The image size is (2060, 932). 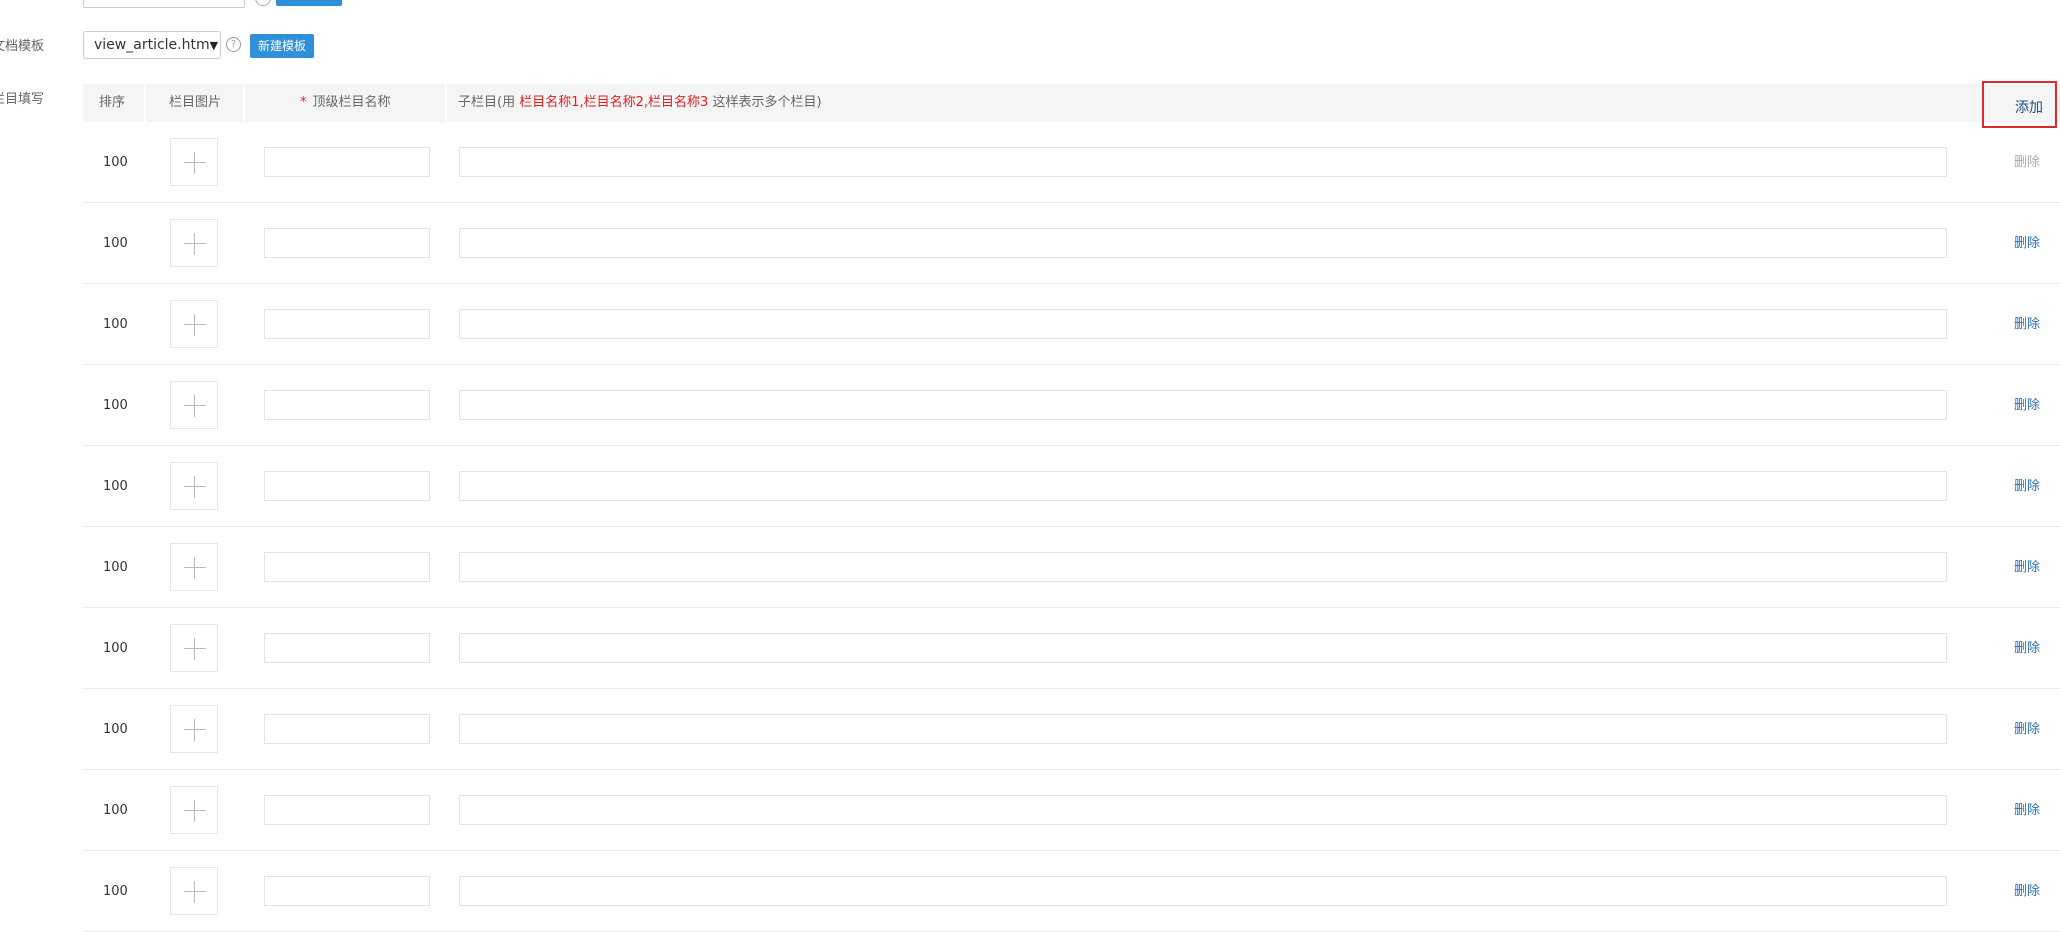 What do you see at coordinates (2029, 107) in the screenshot?
I see `add-button: 添加` at bounding box center [2029, 107].